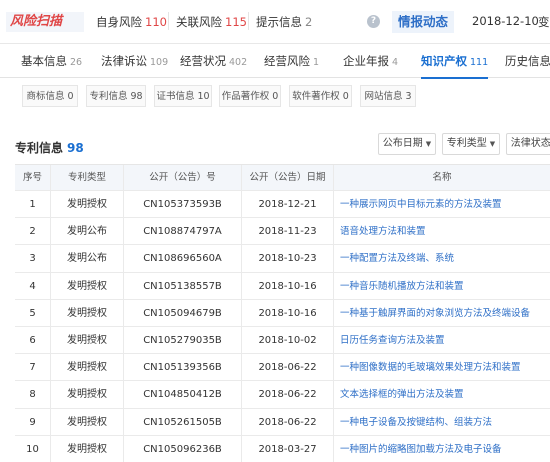  Describe the element at coordinates (199, 22) in the screenshot. I see `related-risk-label: 关联风险` at that location.